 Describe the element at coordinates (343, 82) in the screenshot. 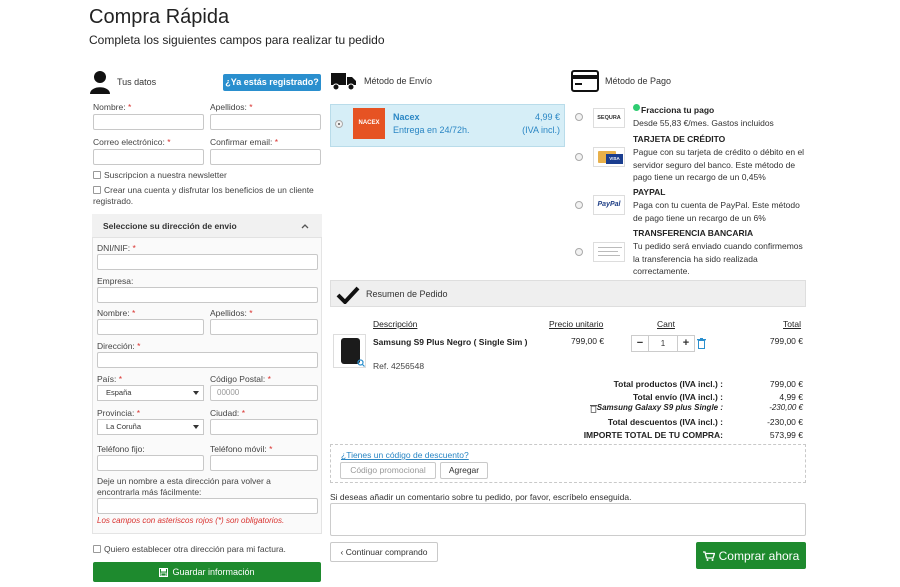

I see `truck-icon` at that location.